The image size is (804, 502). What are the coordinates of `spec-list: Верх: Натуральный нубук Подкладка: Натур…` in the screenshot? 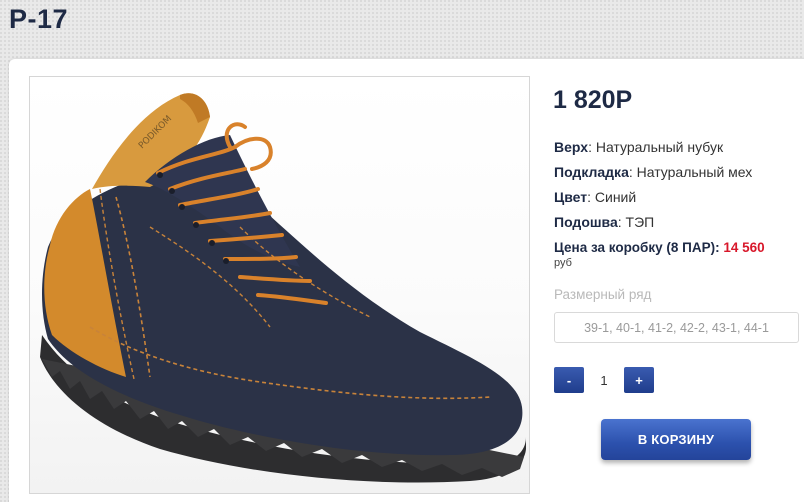 It's located at (653, 185).